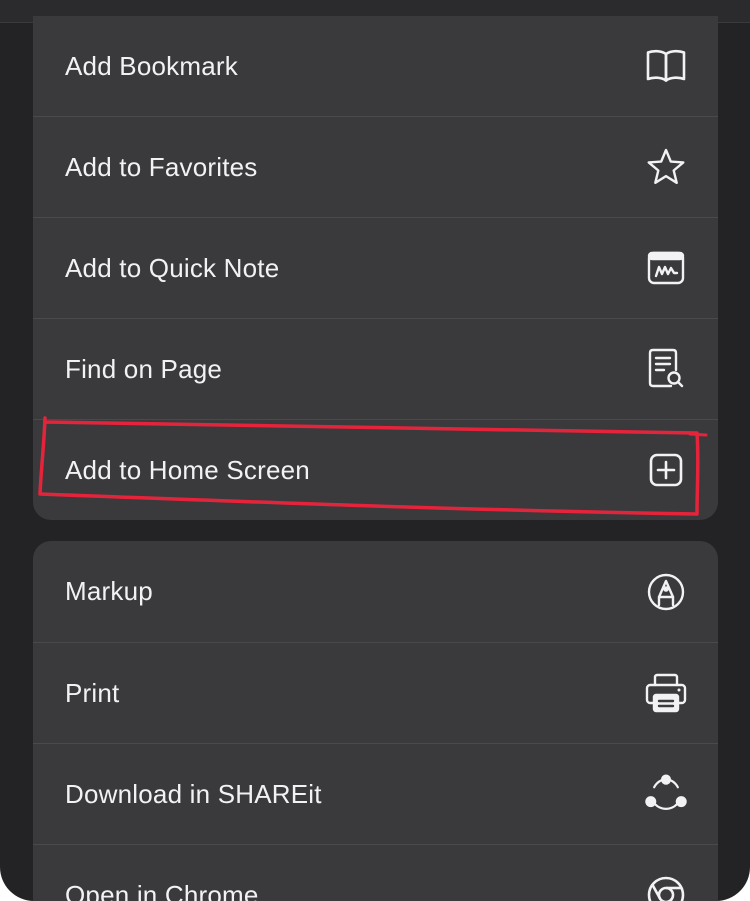  What do you see at coordinates (375, 692) in the screenshot?
I see `print-item: Print` at bounding box center [375, 692].